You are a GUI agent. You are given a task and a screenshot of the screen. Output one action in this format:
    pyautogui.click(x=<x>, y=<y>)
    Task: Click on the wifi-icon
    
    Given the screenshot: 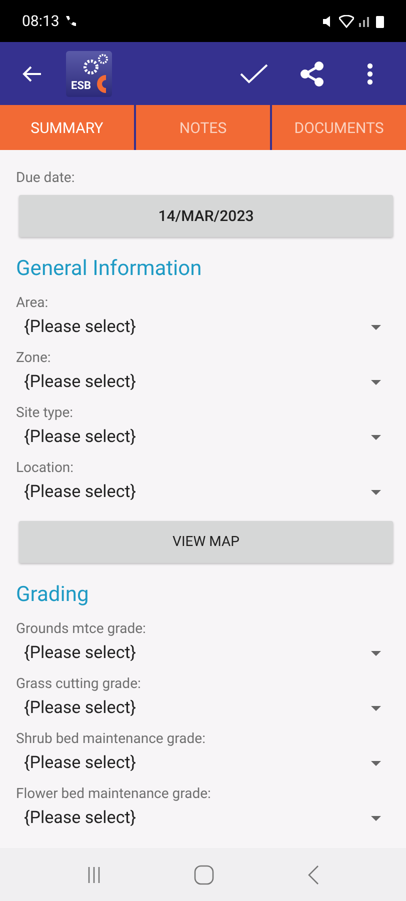 What is the action you would take?
    pyautogui.click(x=346, y=21)
    